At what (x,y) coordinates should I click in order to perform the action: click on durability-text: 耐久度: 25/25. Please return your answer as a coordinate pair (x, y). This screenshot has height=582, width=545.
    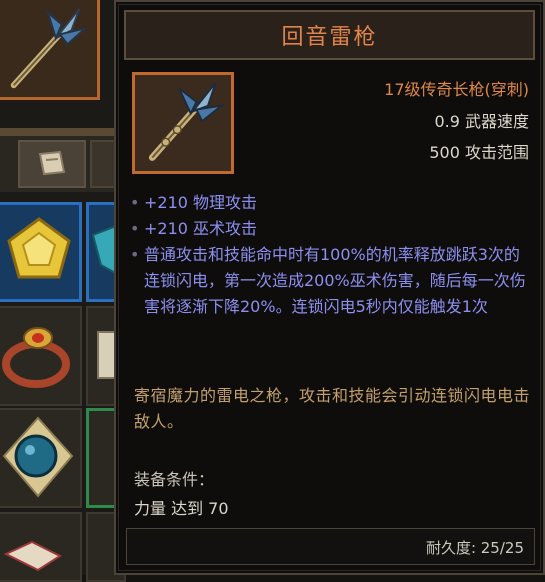
    Looking at the image, I should click on (474, 548).